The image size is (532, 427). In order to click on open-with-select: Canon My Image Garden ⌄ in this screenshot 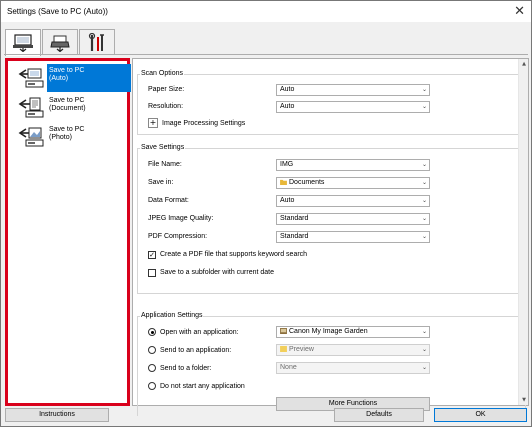, I will do `click(353, 332)`.